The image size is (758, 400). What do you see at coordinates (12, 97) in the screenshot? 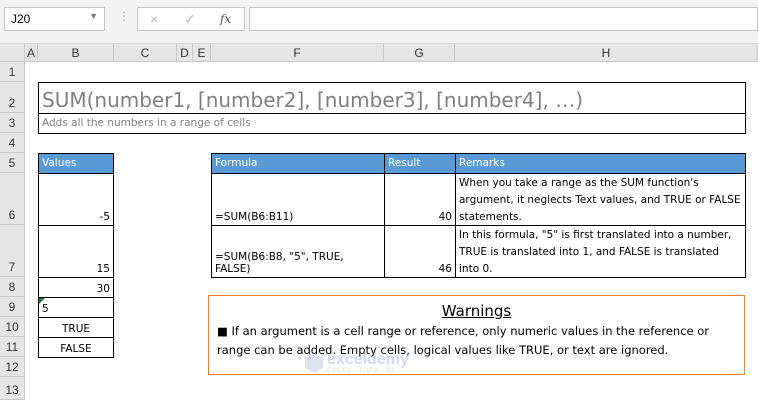
I see `row-header: 2` at bounding box center [12, 97].